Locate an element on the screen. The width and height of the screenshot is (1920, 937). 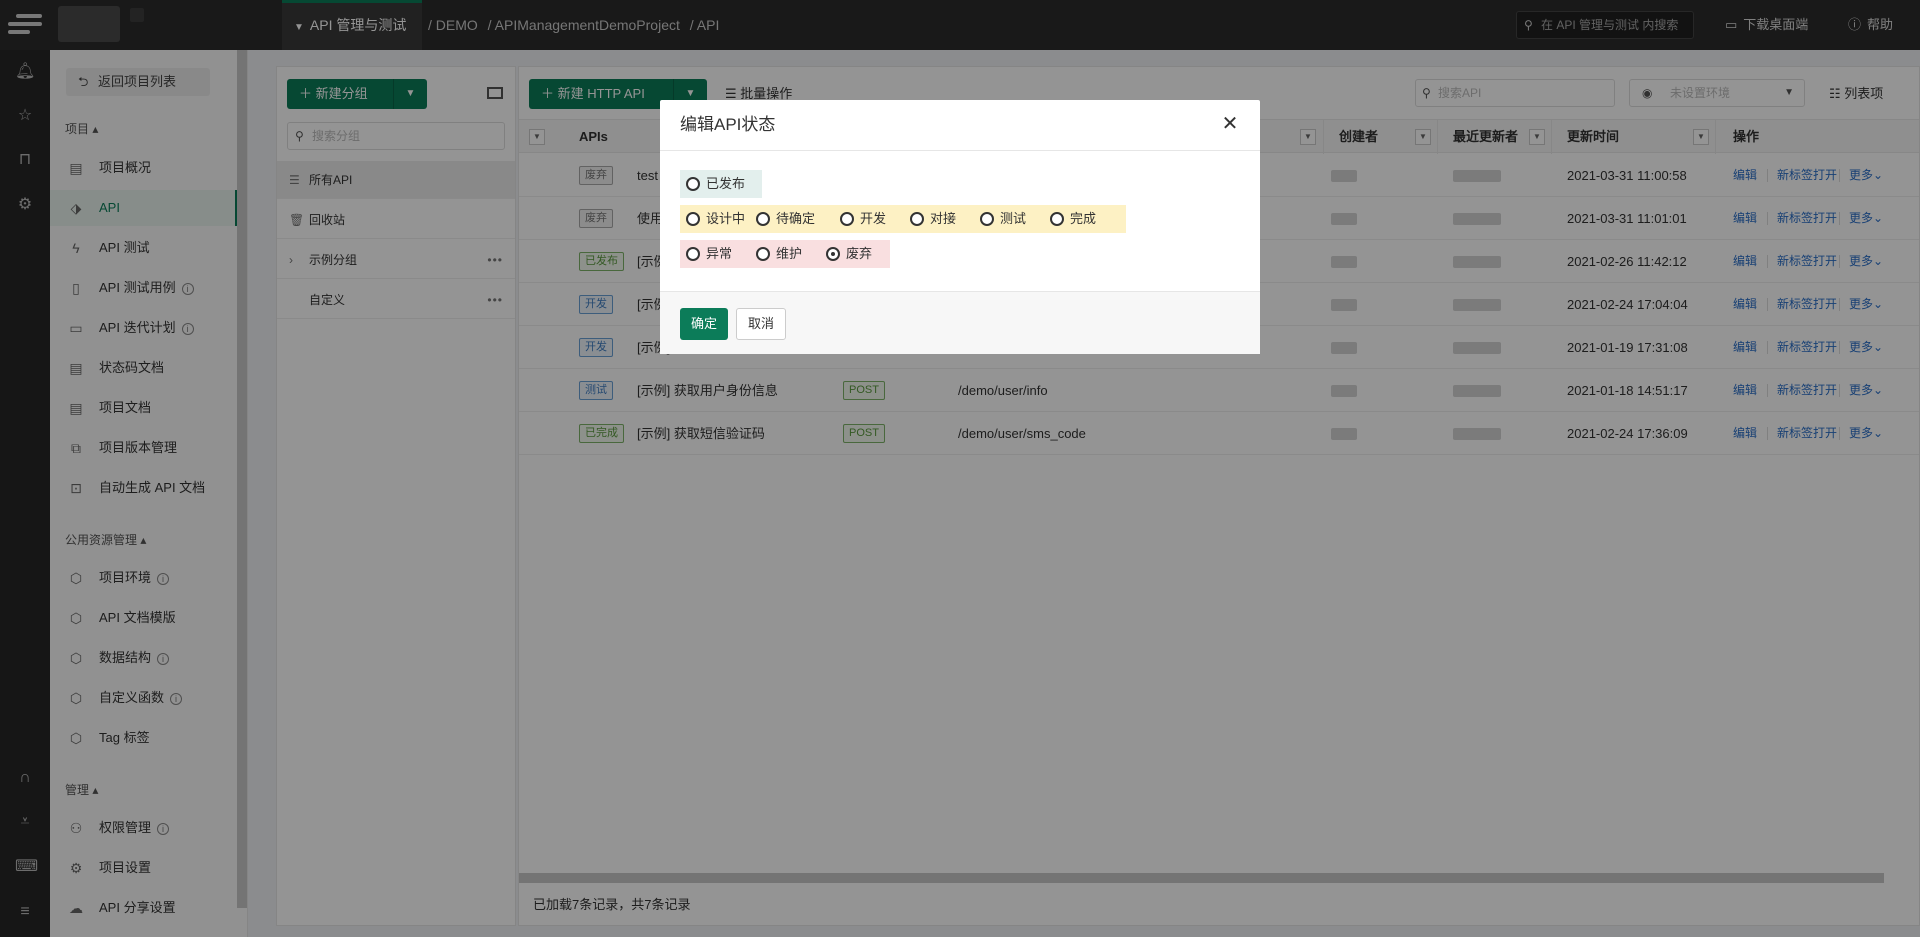
radio-label: 对接 is located at coordinates (943, 218).